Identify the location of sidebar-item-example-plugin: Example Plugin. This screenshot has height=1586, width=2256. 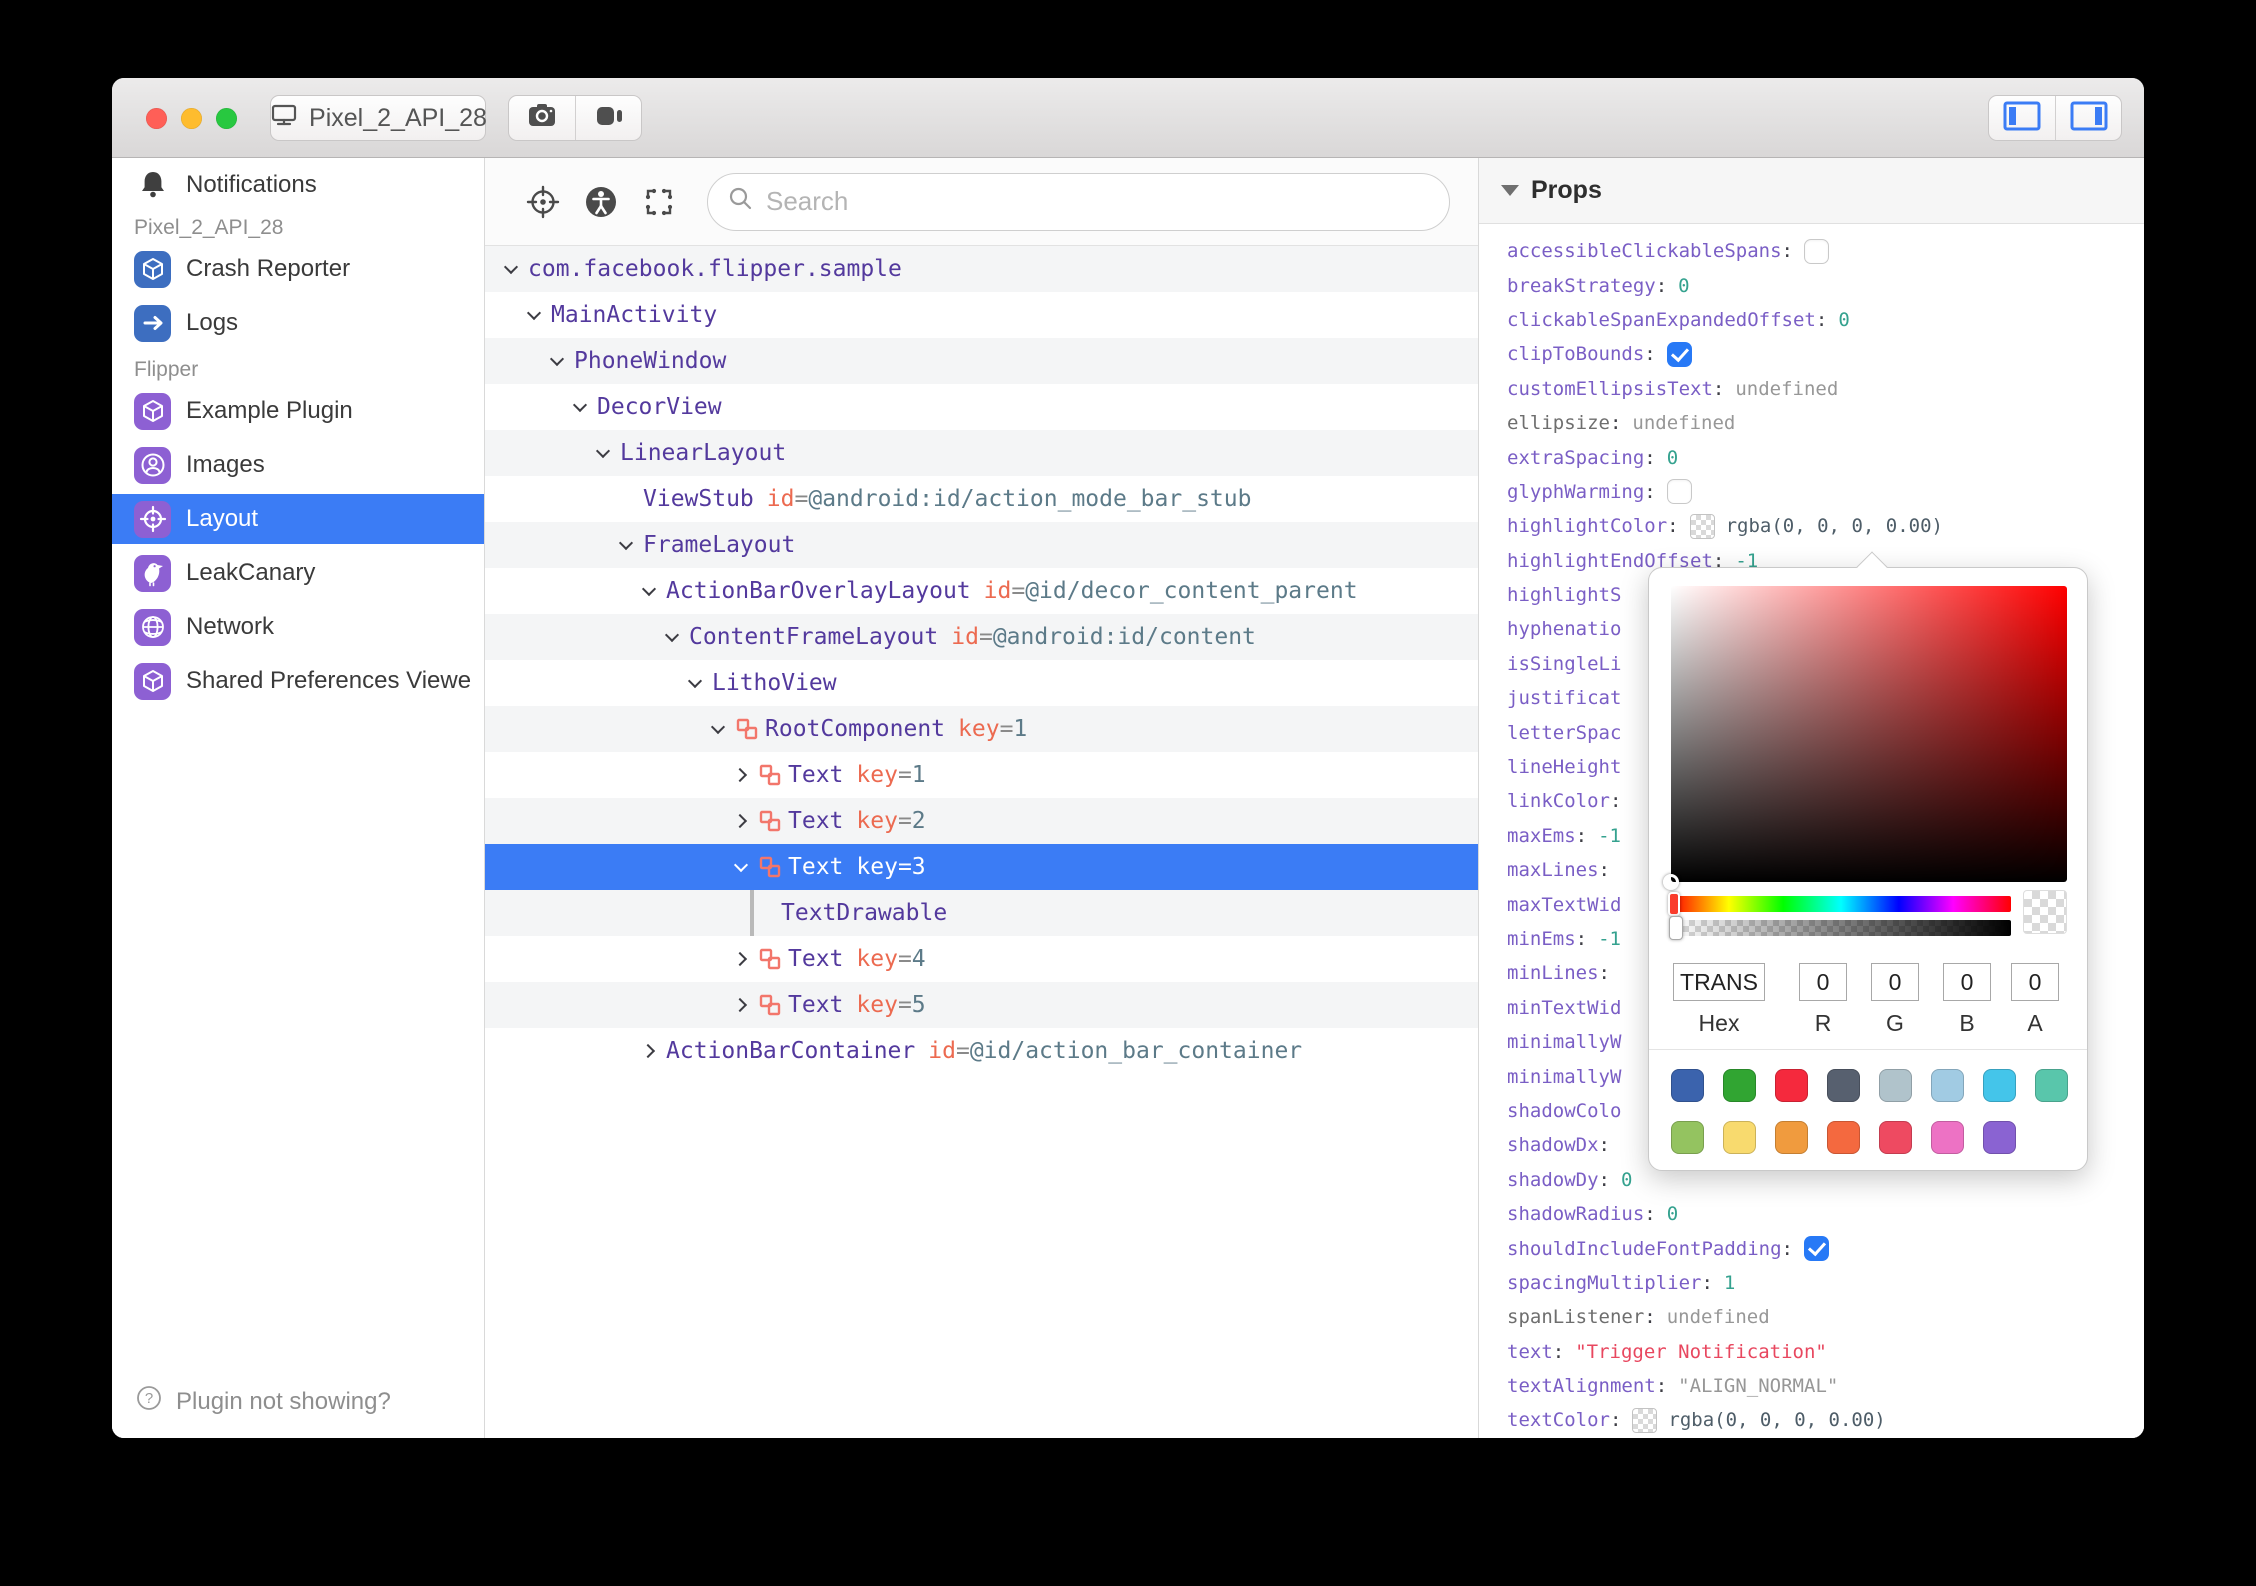
(298, 411).